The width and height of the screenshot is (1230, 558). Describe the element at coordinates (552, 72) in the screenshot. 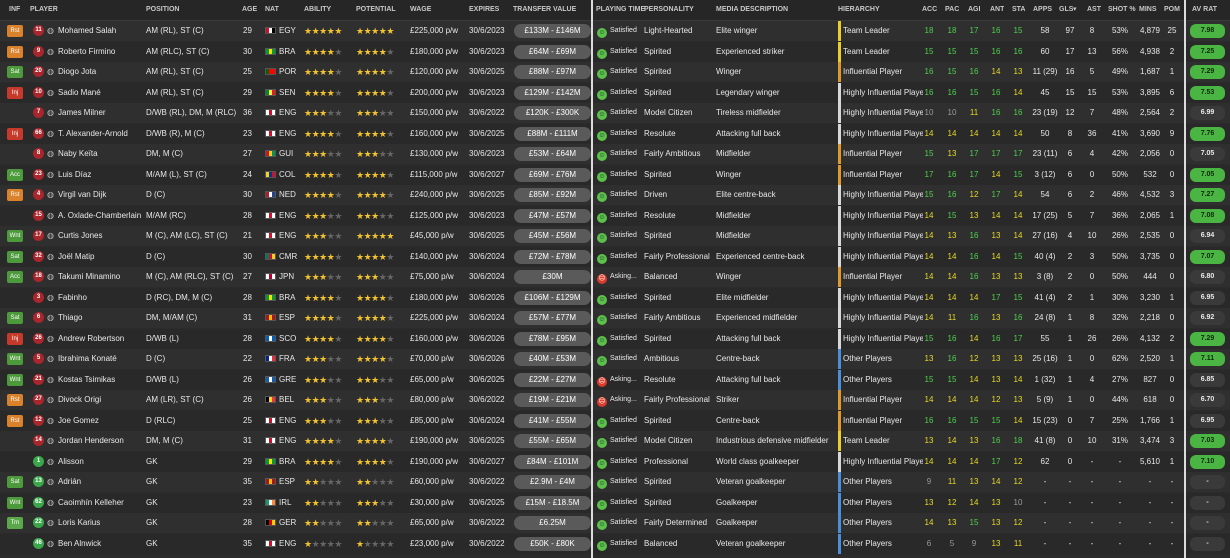

I see `transfer-value: £88M - £97M` at that location.